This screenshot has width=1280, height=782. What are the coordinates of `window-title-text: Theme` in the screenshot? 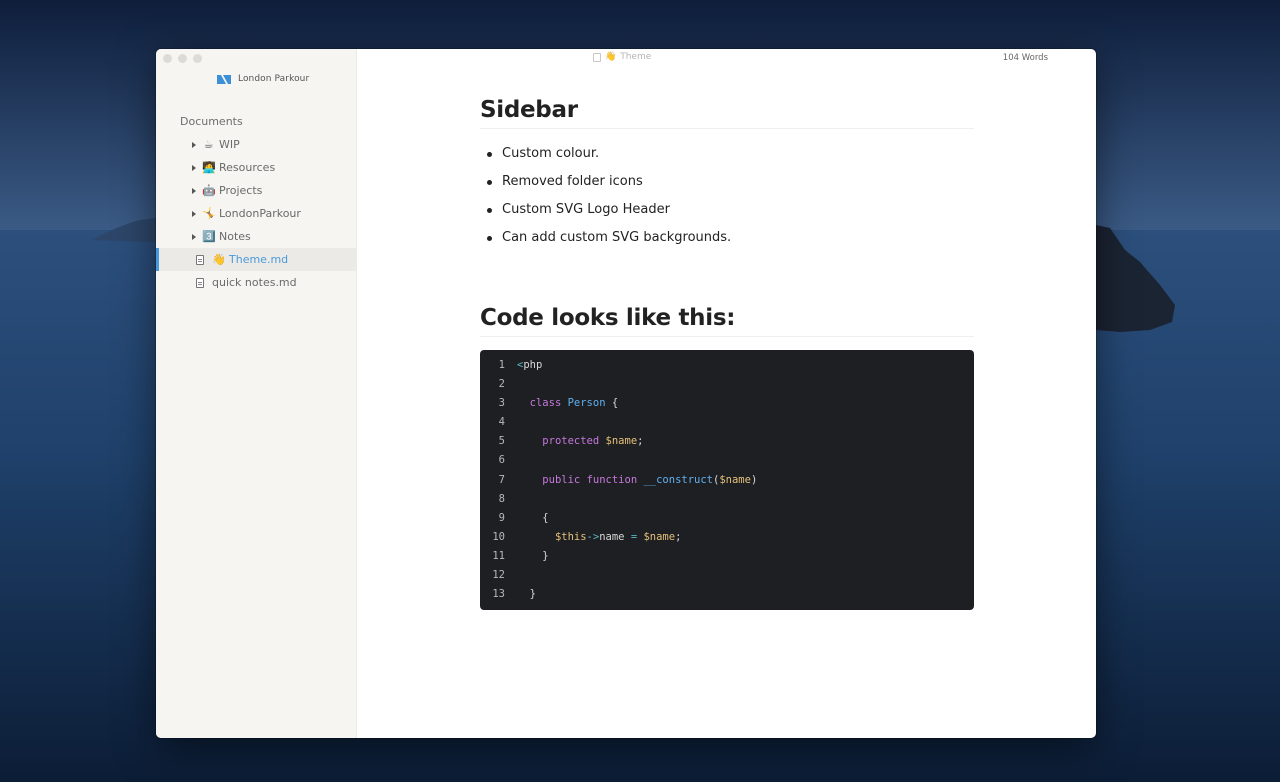 It's located at (636, 57).